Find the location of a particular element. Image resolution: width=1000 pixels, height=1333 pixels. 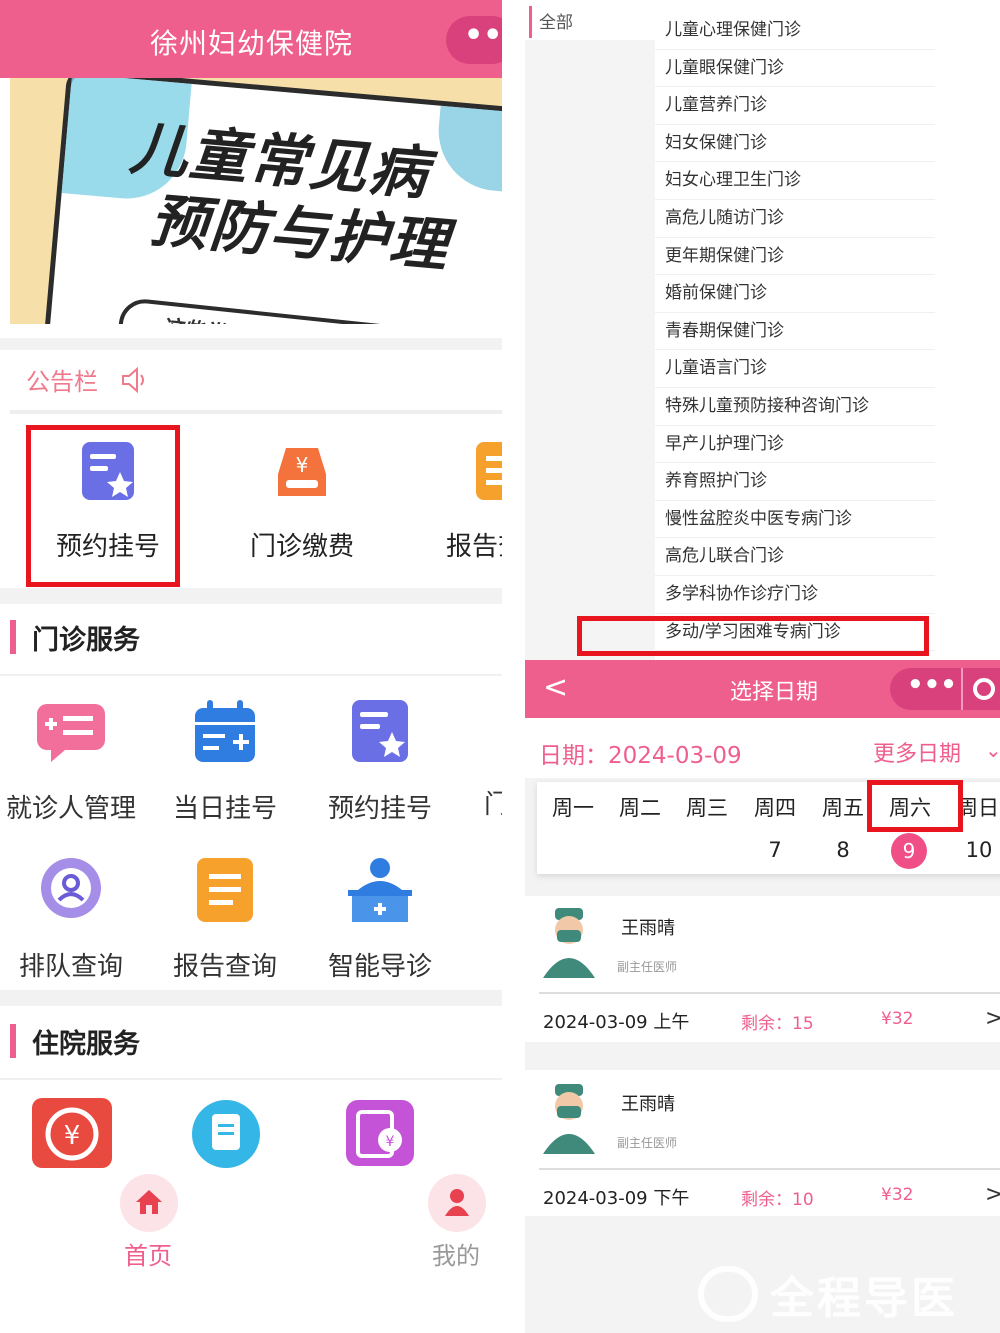

service-booking-label: 预约挂号 is located at coordinates (379, 809).